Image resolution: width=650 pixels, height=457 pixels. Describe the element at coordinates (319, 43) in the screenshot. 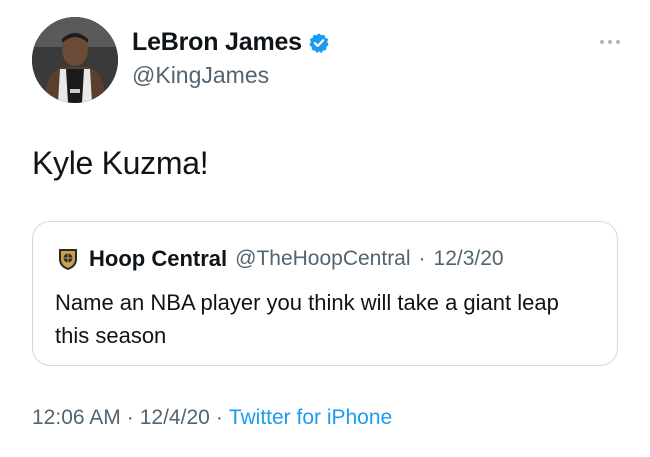

I see `verified-badge-icon` at that location.